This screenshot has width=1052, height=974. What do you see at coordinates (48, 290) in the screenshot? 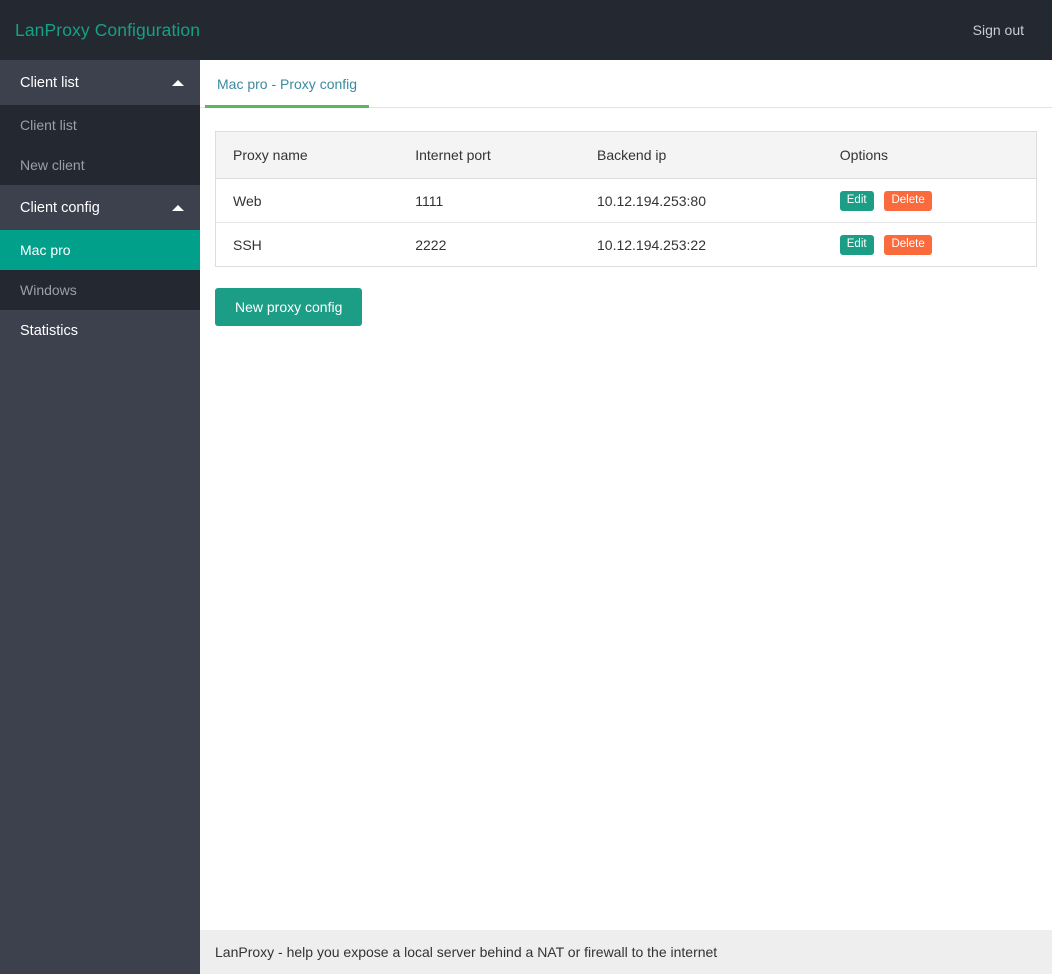
I see `sidebar-item-label: Windows` at bounding box center [48, 290].